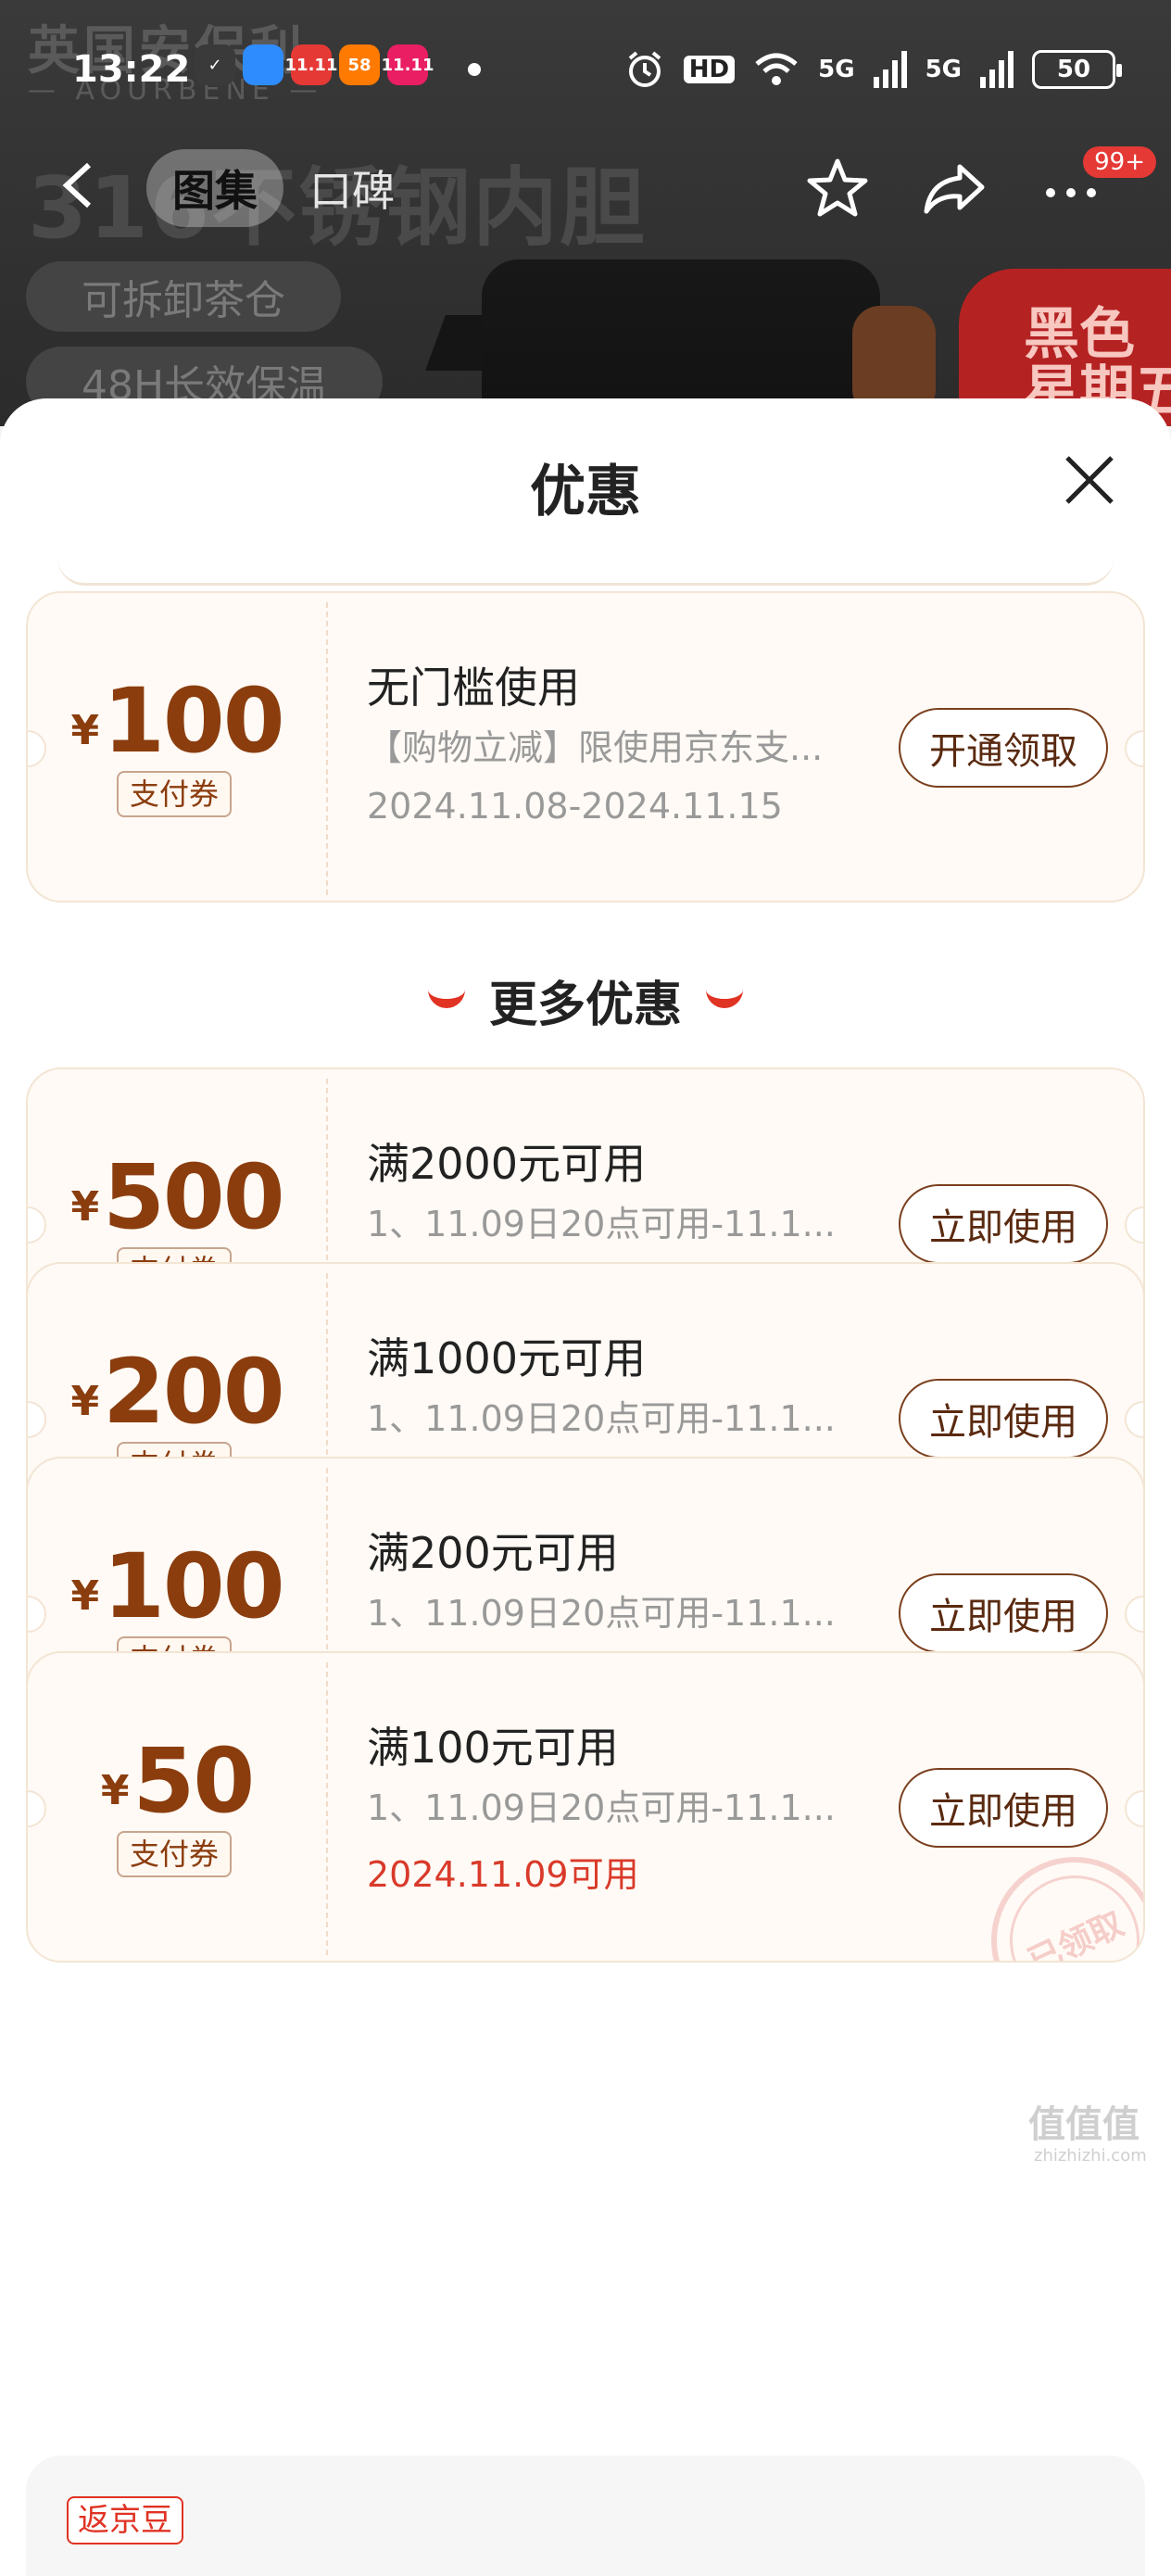  Describe the element at coordinates (352, 188) in the screenshot. I see `tab-reviews: 口碑` at that location.